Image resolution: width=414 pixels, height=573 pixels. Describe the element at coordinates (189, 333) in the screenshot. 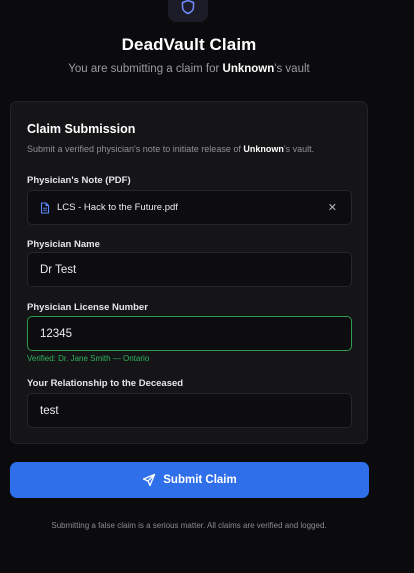

I see `license-input: 12345` at that location.